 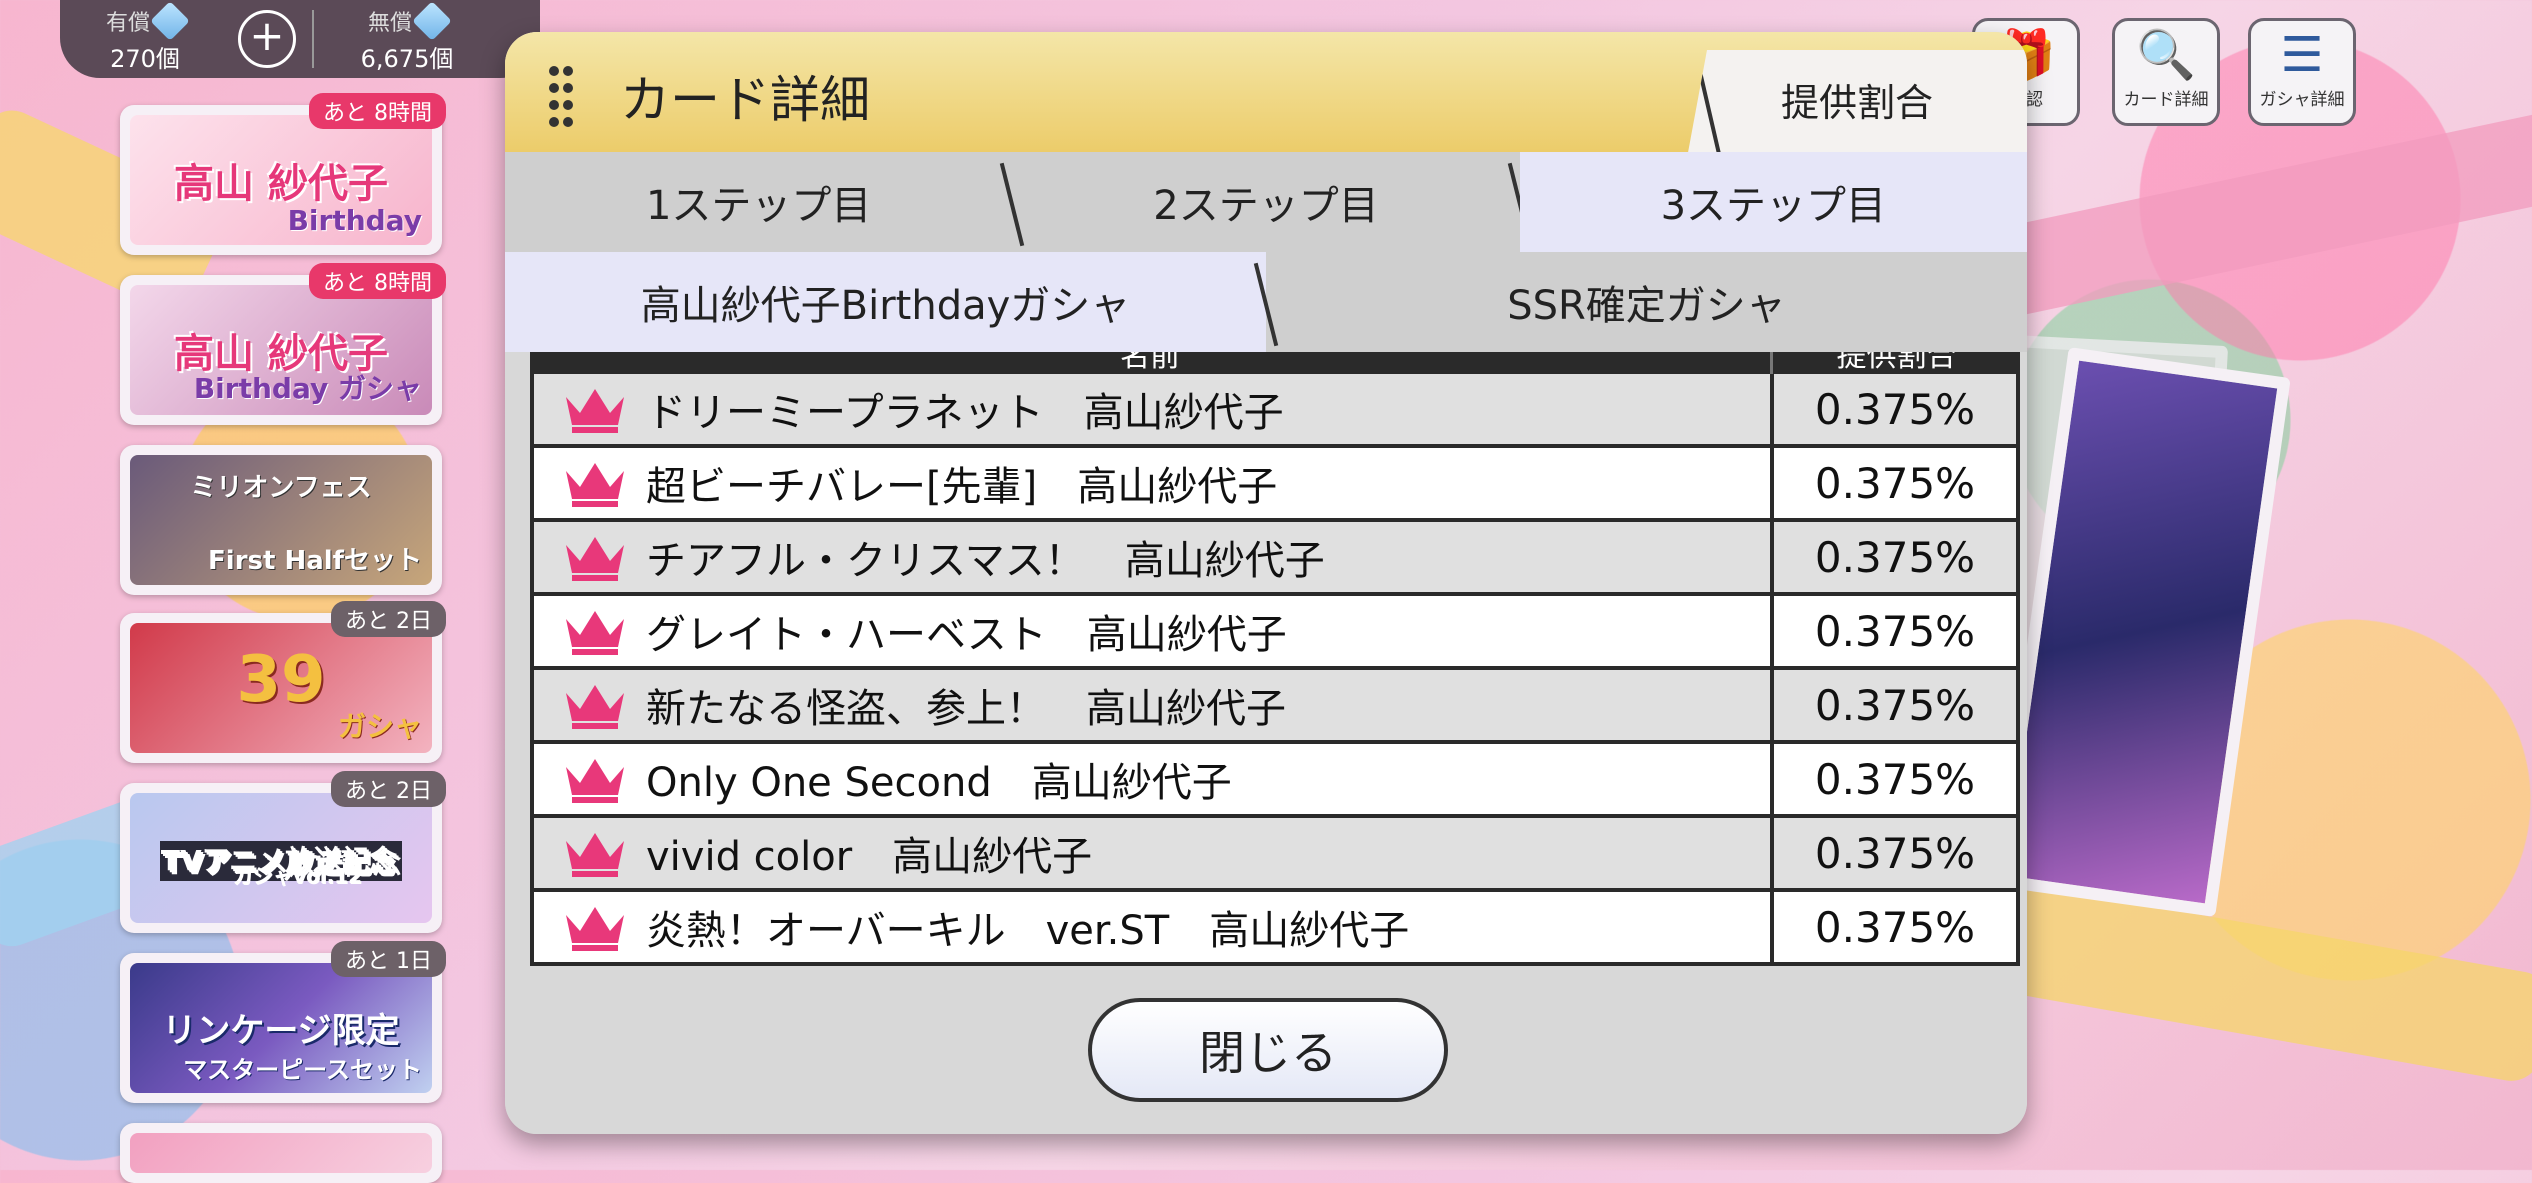 I want to click on card-name: 超ビーチバレー[先輩] 高山紗代子, so click(x=962, y=487).